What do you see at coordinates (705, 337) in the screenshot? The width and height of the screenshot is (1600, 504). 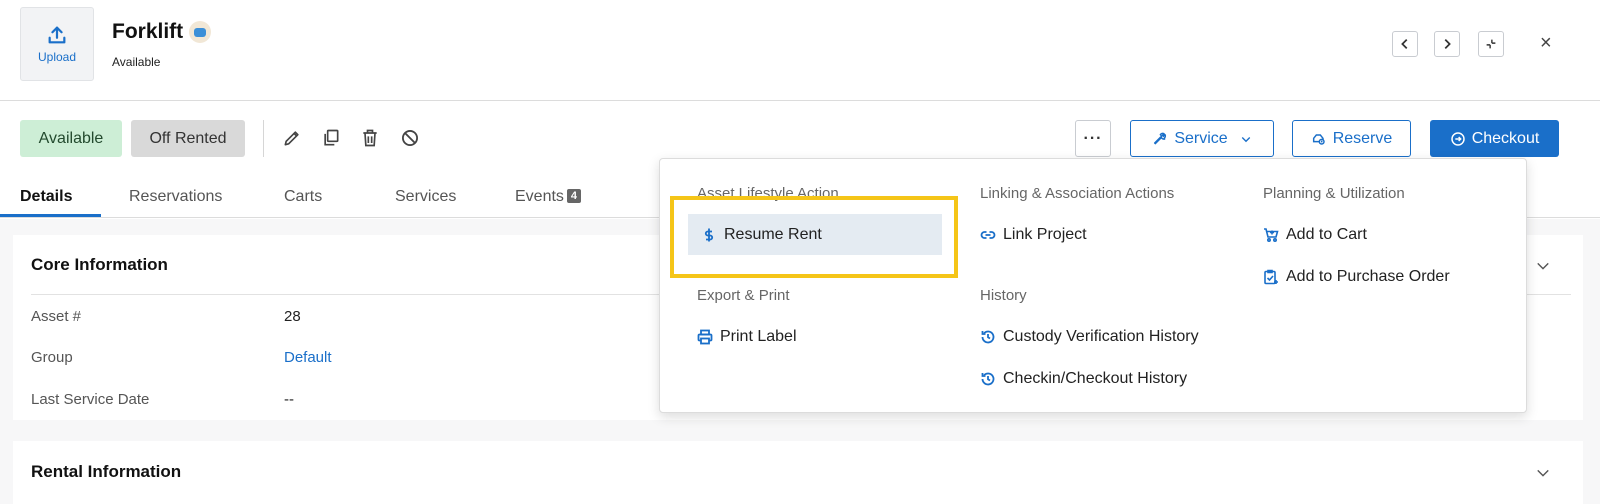 I see `printer-icon` at bounding box center [705, 337].